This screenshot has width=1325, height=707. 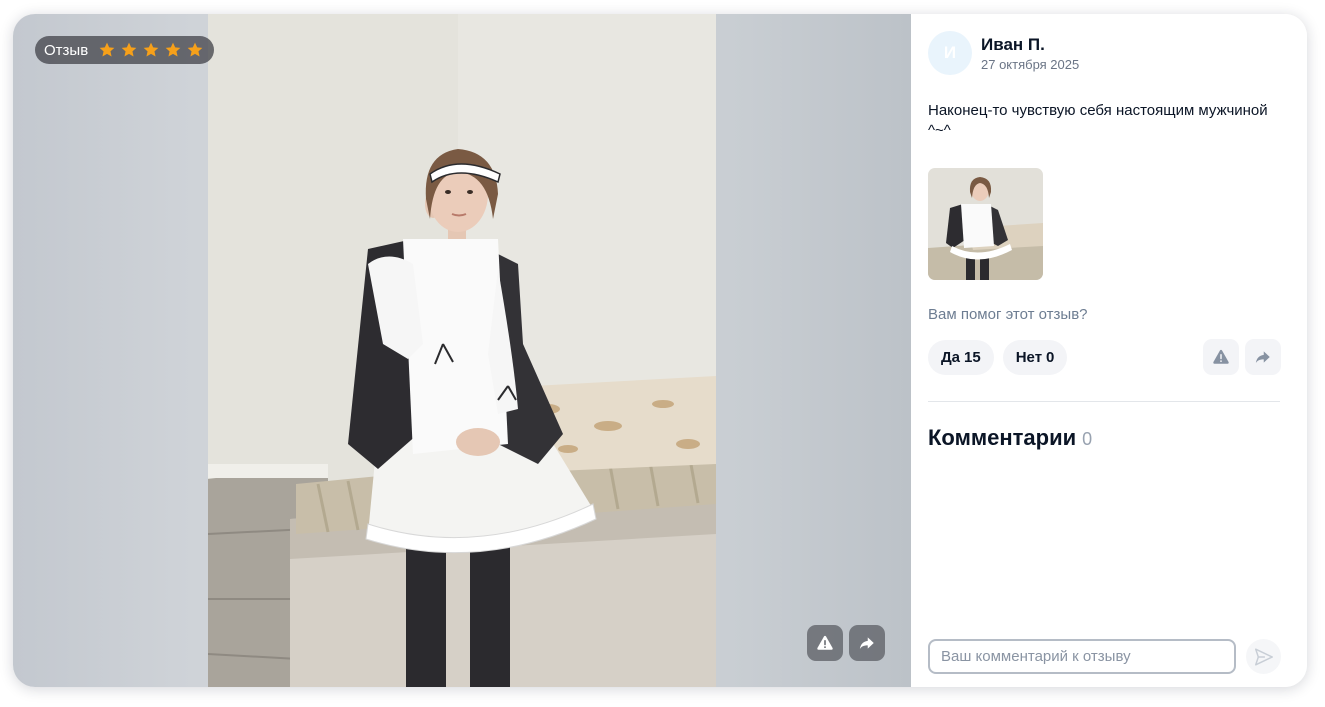 I want to click on send-comment-button, so click(x=1263, y=656).